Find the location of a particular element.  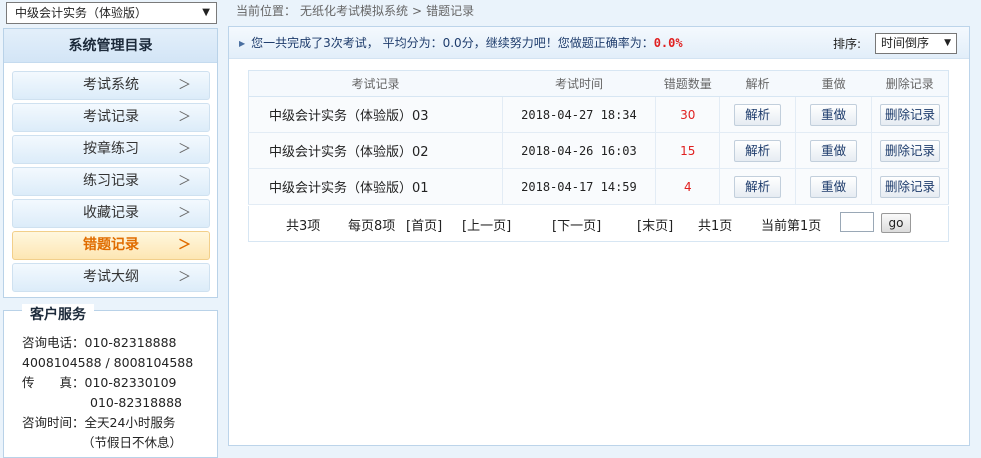

items-per-page: 每页8项 is located at coordinates (372, 226).